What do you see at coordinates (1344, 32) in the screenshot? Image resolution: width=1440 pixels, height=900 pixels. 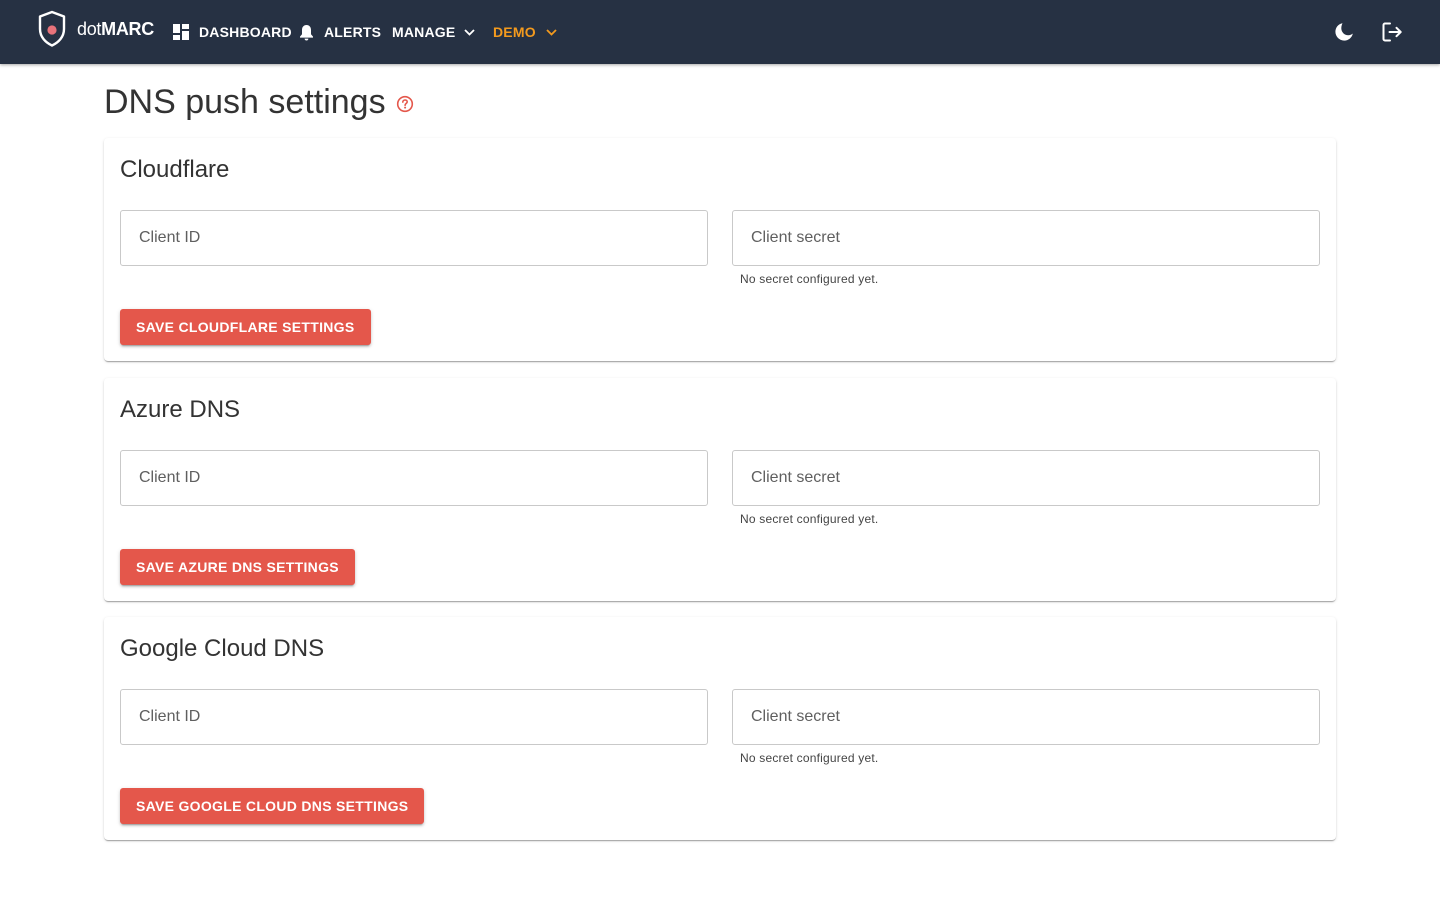 I see `moon-icon` at bounding box center [1344, 32].